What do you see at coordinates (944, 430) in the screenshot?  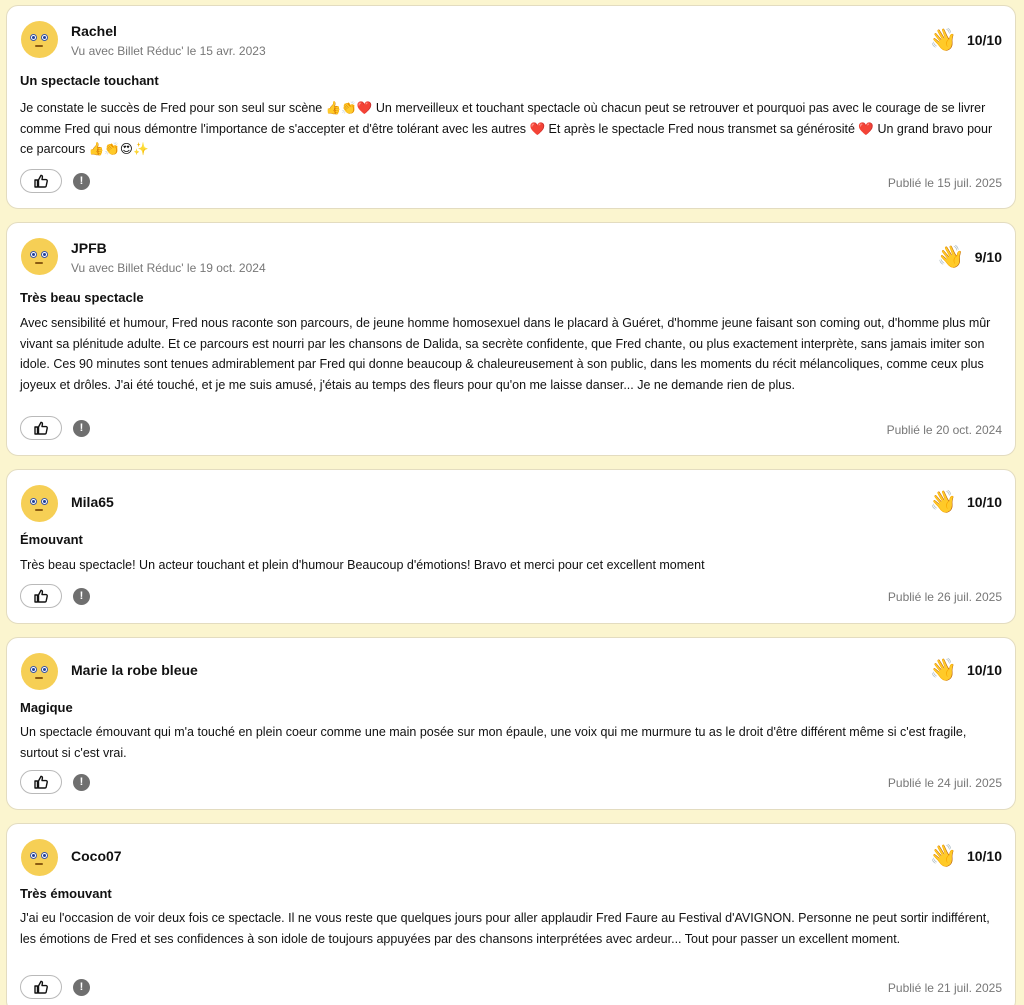 I see `published-date: Publié le 20 oct. 2024` at bounding box center [944, 430].